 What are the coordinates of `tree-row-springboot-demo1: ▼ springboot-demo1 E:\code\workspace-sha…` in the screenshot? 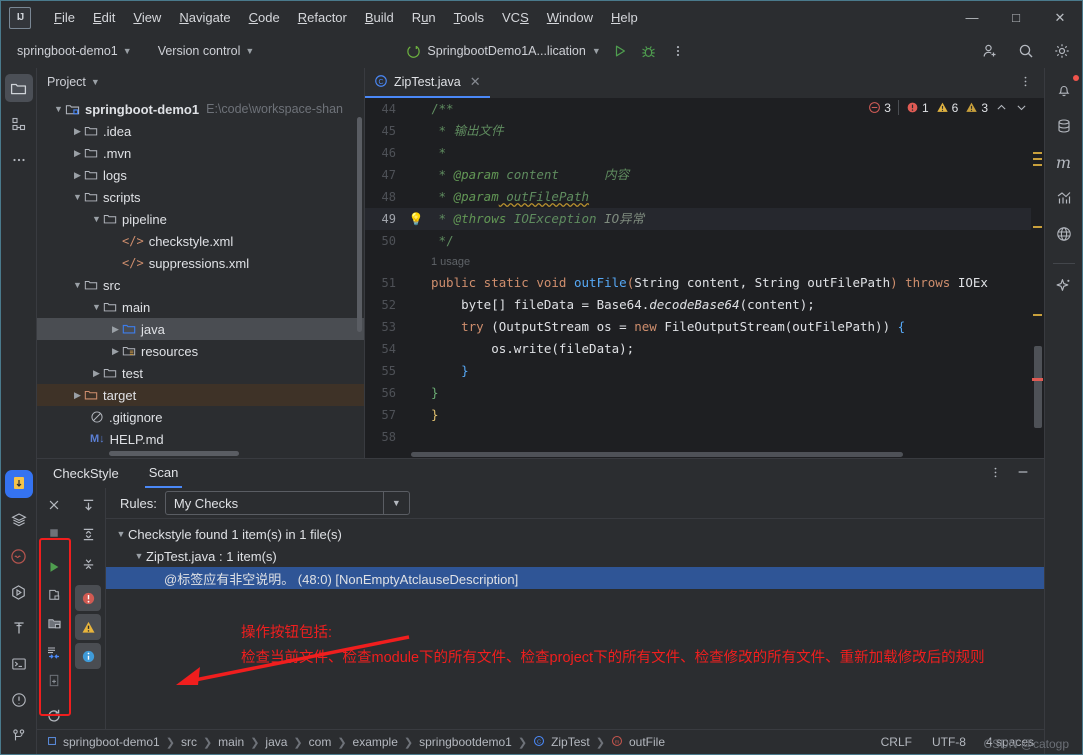 It's located at (200, 109).